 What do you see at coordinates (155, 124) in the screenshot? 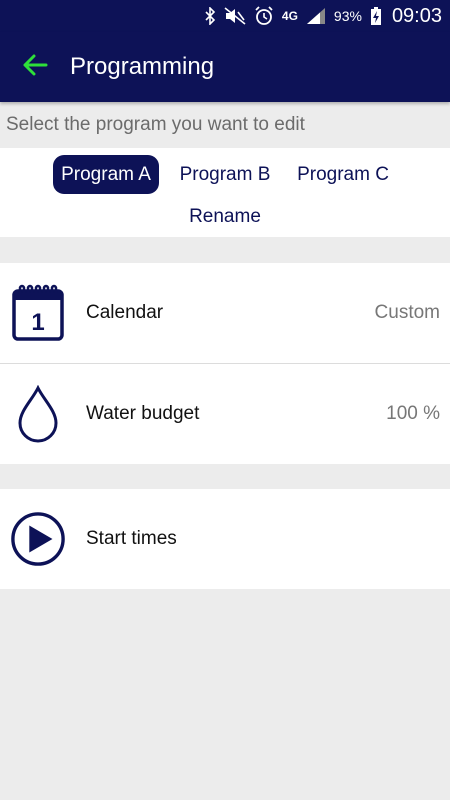
I see `instruction-text: Select the program you want to edit` at bounding box center [155, 124].